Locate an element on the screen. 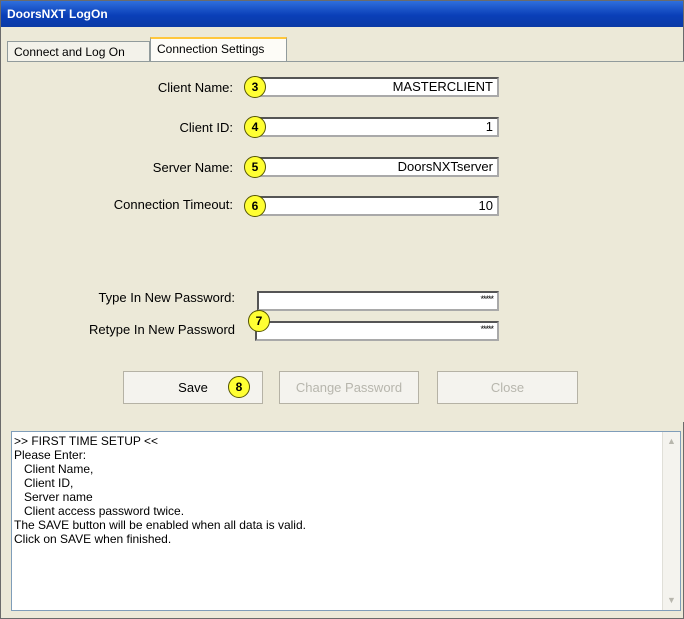  console-line: Client access password twice. is located at coordinates (99, 511).